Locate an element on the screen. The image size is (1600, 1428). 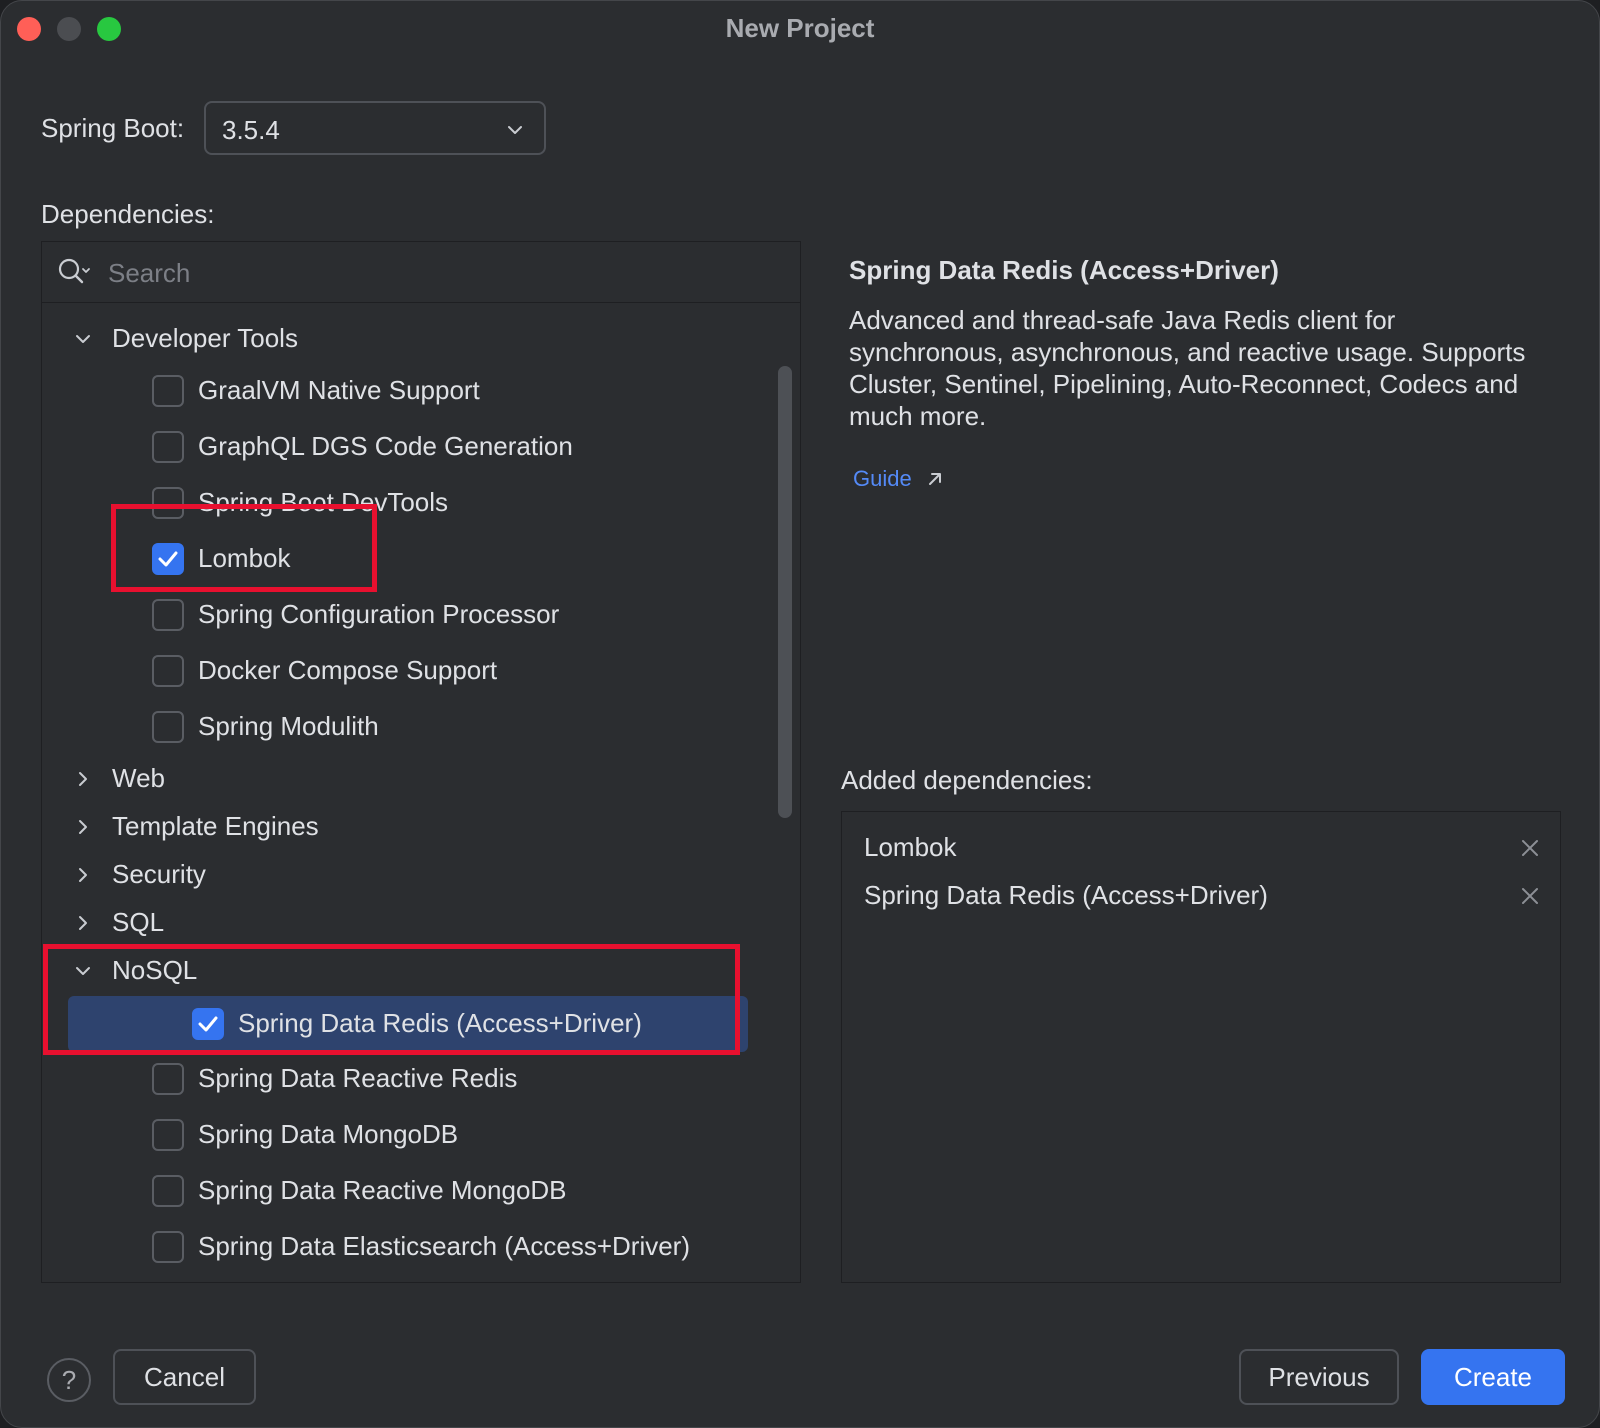
cancel-button: Cancel is located at coordinates (184, 1377).